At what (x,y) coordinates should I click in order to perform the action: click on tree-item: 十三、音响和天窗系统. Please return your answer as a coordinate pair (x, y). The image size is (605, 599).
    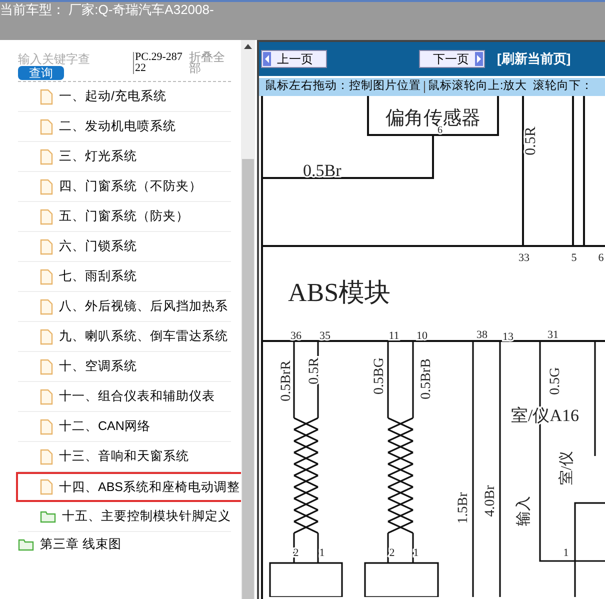
    Looking at the image, I should click on (124, 457).